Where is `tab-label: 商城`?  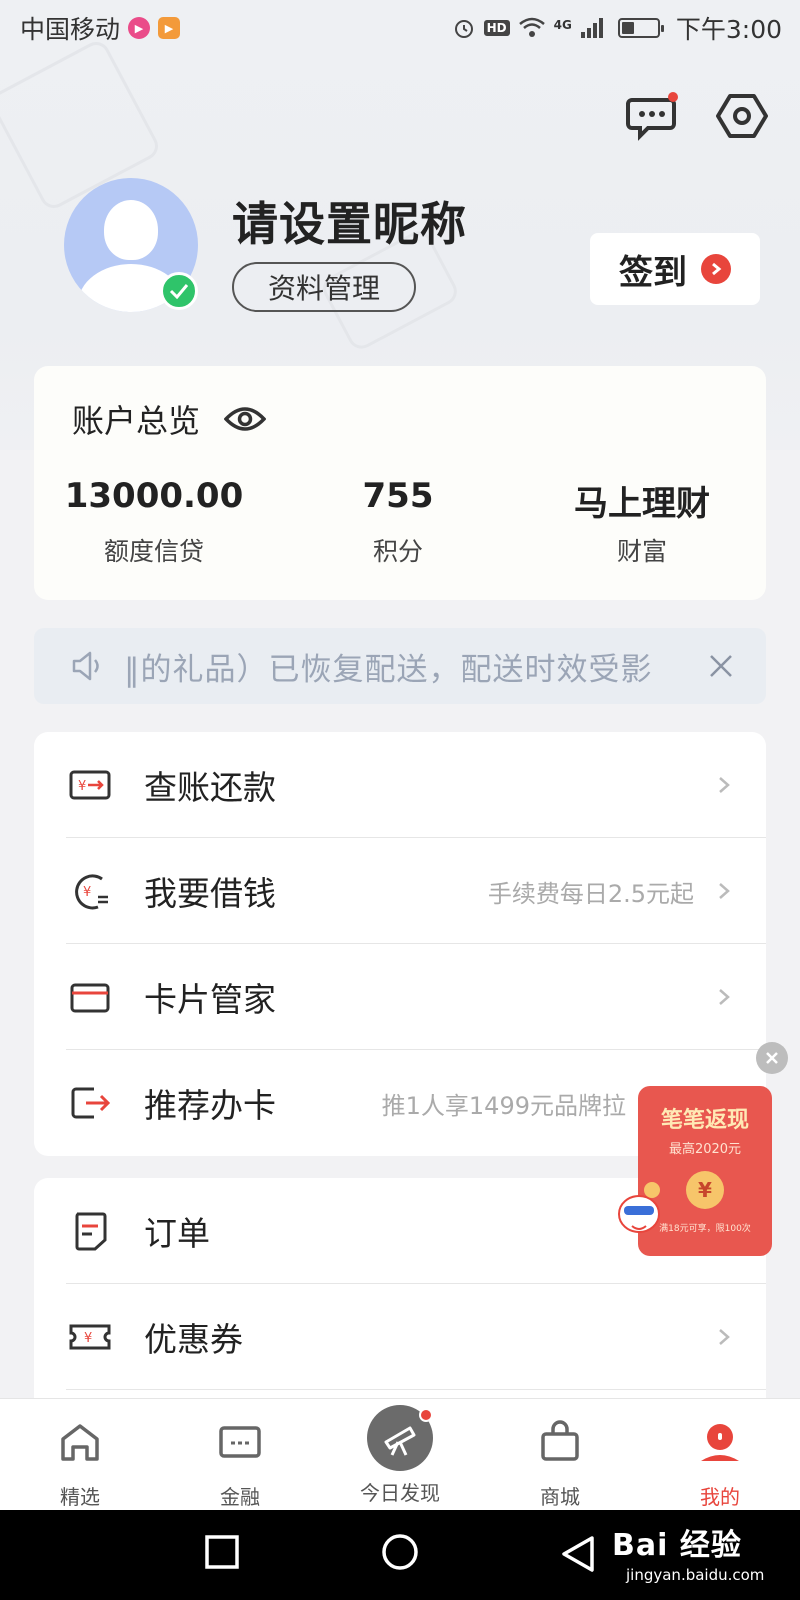 tab-label: 商城 is located at coordinates (560, 1497).